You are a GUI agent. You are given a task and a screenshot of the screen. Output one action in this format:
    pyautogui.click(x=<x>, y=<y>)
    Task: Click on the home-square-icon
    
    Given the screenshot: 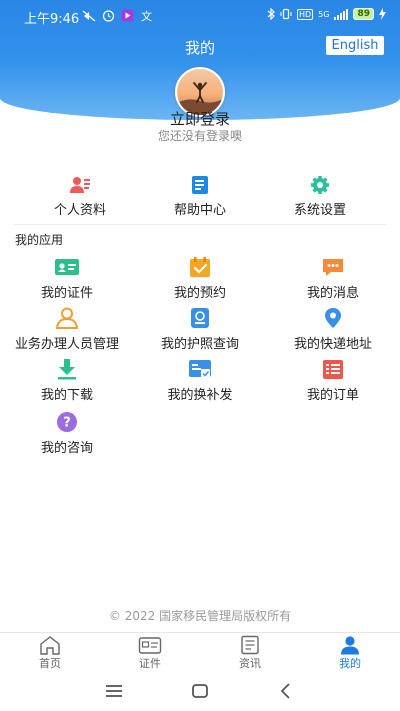 What is the action you would take?
    pyautogui.click(x=200, y=691)
    